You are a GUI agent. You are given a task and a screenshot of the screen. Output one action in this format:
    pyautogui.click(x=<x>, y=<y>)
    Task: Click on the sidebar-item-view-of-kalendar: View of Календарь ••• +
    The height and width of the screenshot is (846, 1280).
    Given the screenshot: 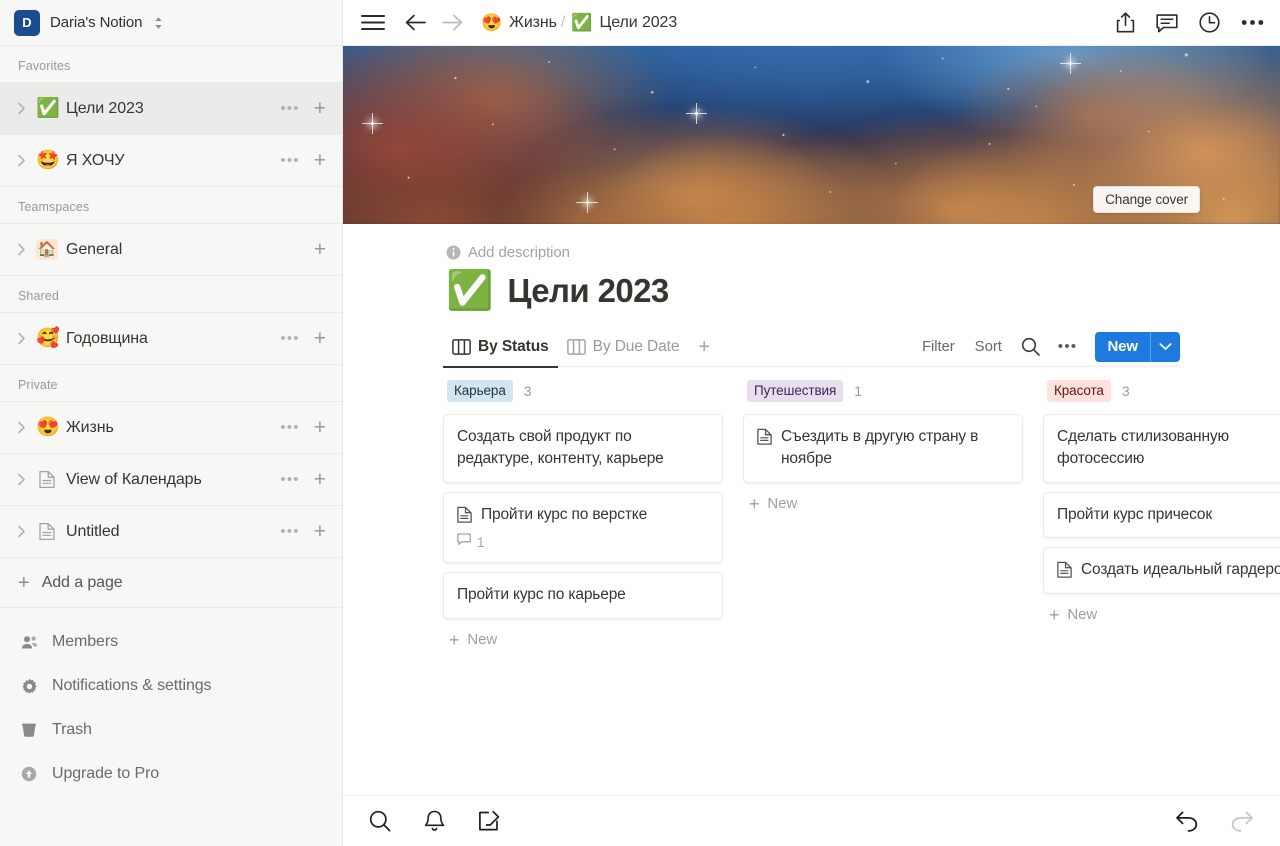 What is the action you would take?
    pyautogui.click(x=171, y=480)
    